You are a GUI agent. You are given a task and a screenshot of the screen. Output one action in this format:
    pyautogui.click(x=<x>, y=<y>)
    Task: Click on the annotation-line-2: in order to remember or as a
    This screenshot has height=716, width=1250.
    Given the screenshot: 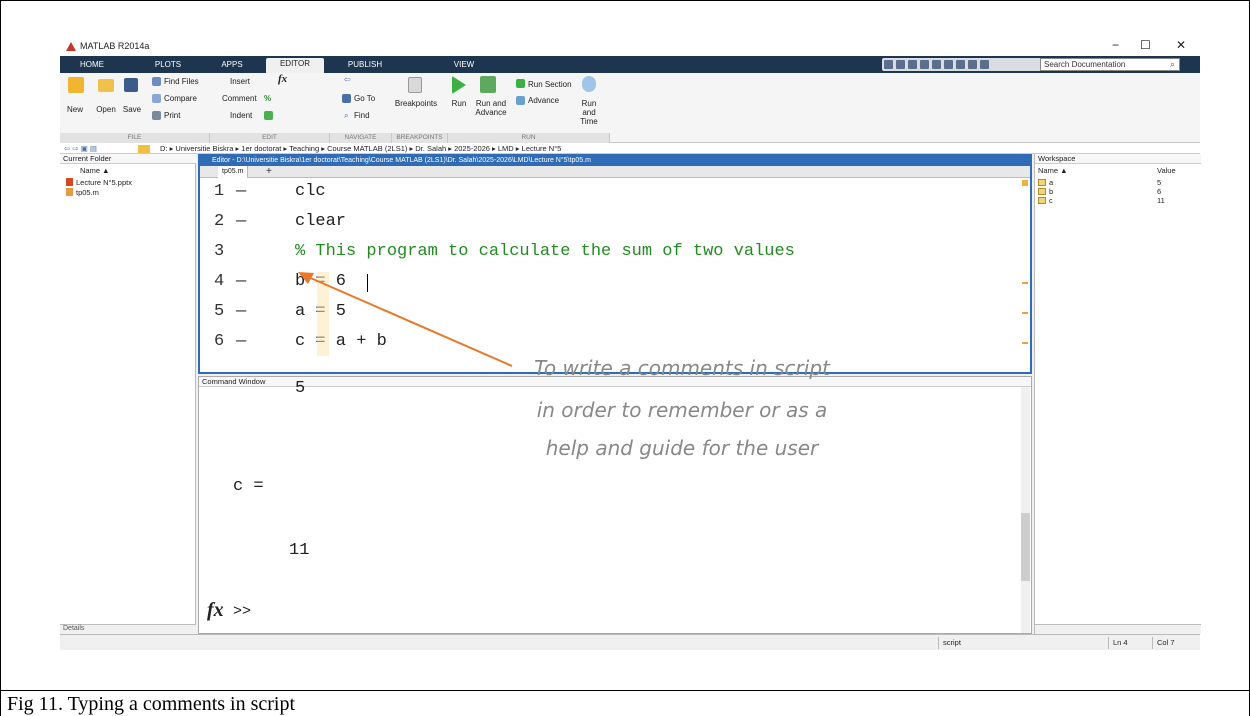 What is the action you would take?
    pyautogui.click(x=682, y=410)
    